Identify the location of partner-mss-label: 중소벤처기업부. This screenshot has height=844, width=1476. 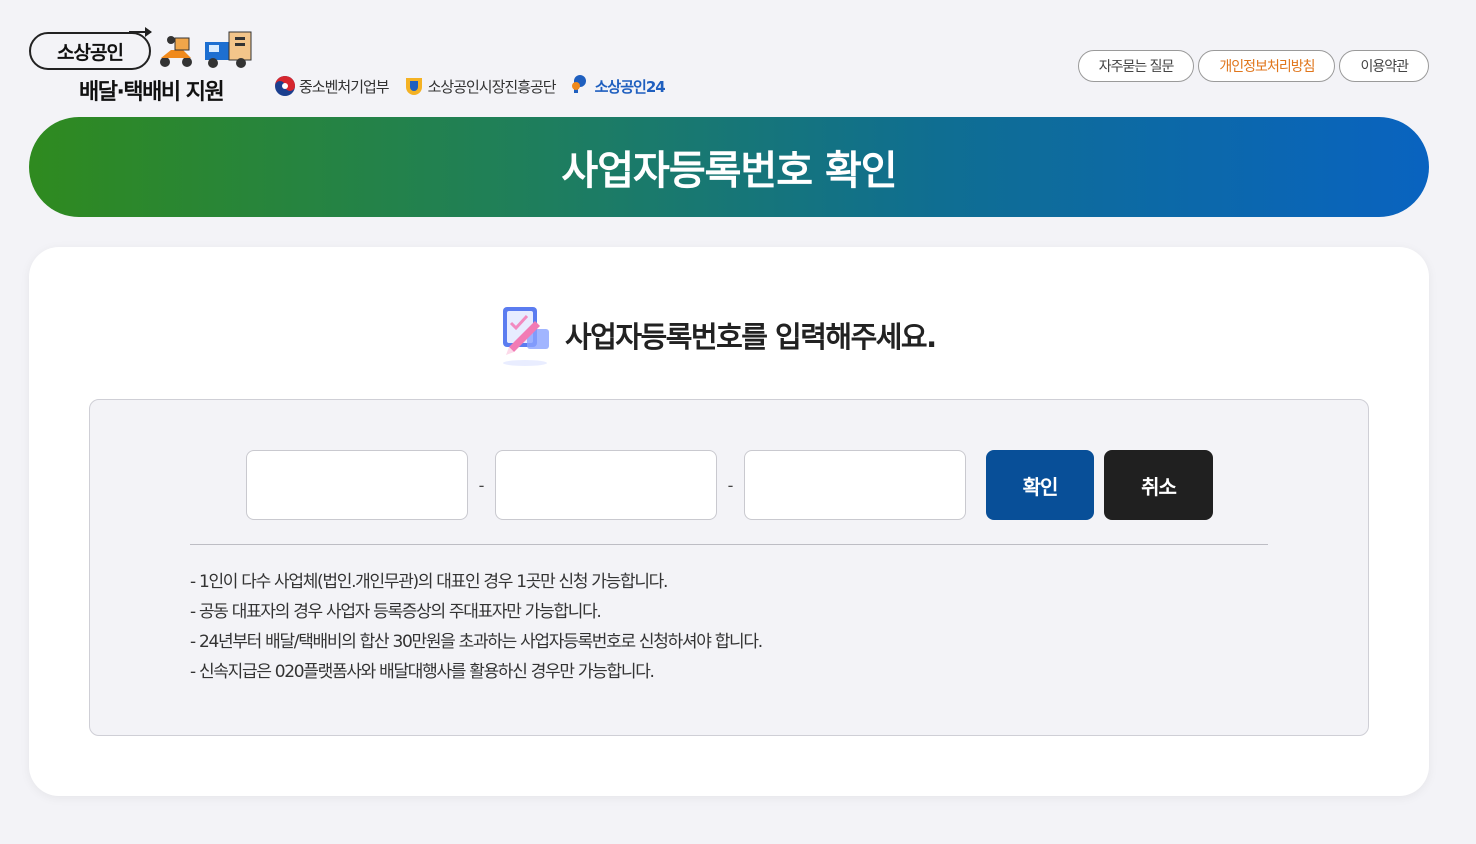
(344, 86).